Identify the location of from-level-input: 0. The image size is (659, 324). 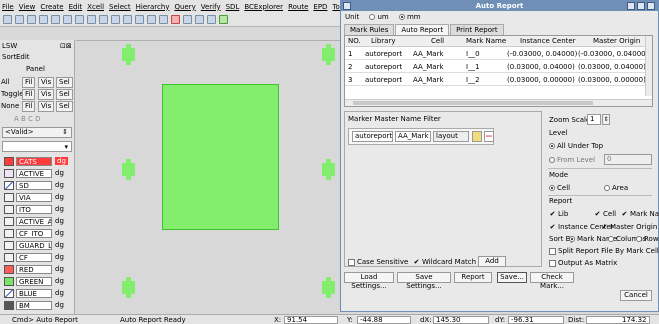
(628, 159).